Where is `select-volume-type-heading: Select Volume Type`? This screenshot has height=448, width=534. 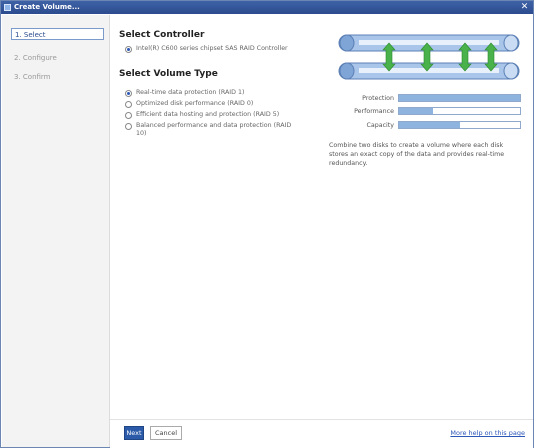 select-volume-type-heading: Select Volume Type is located at coordinates (168, 74).